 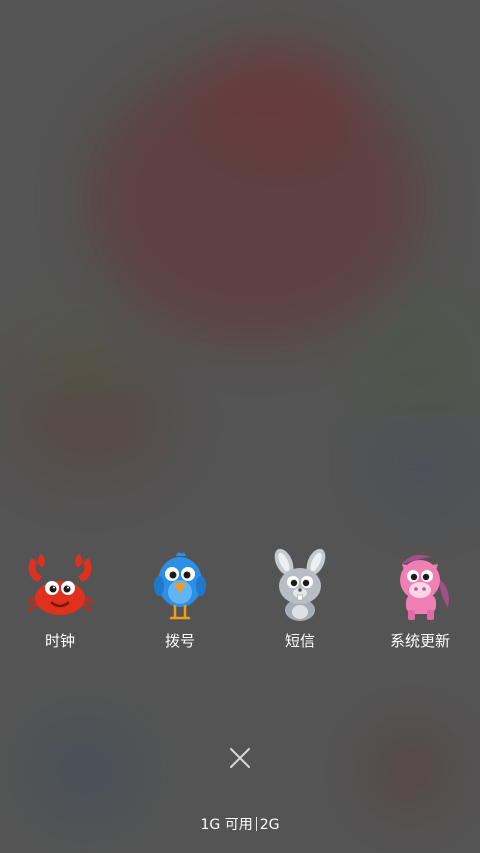 What do you see at coordinates (300, 584) in the screenshot?
I see `rabbit-icon` at bounding box center [300, 584].